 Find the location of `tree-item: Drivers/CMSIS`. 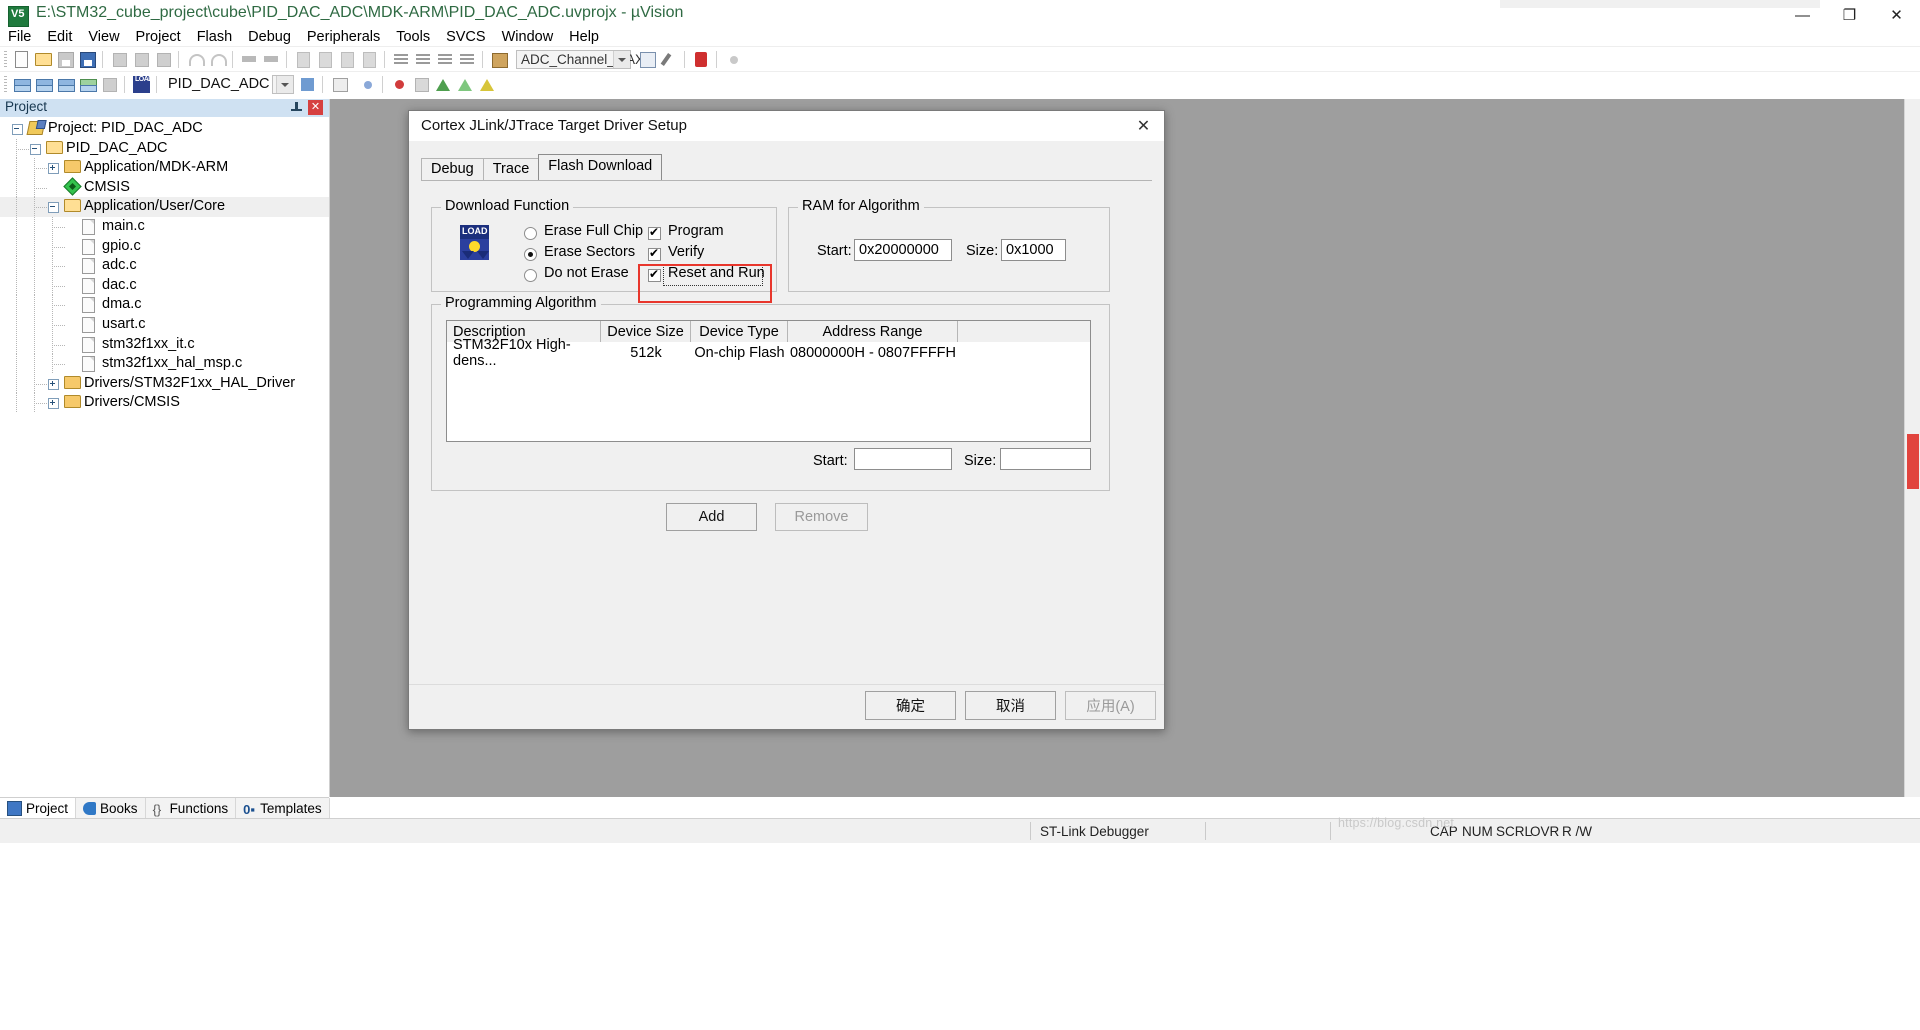

tree-item: Drivers/CMSIS is located at coordinates (164, 403).